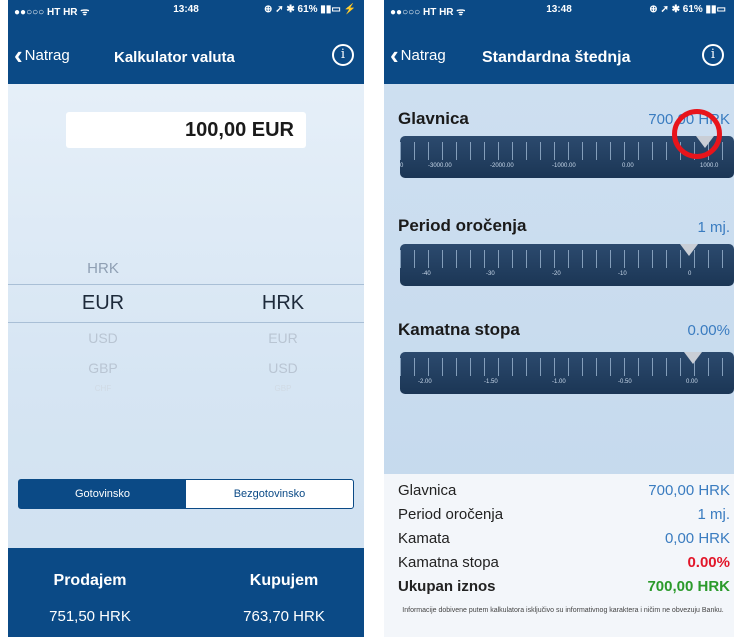 This screenshot has width=734, height=637. Describe the element at coordinates (459, 329) in the screenshot. I see `rate-label: Kamatna stopa` at that location.